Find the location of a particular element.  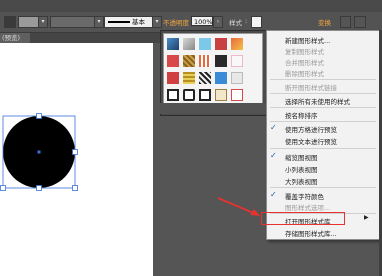

menu-item-duplicate-style: 复制图形样式 is located at coordinates (304, 52).